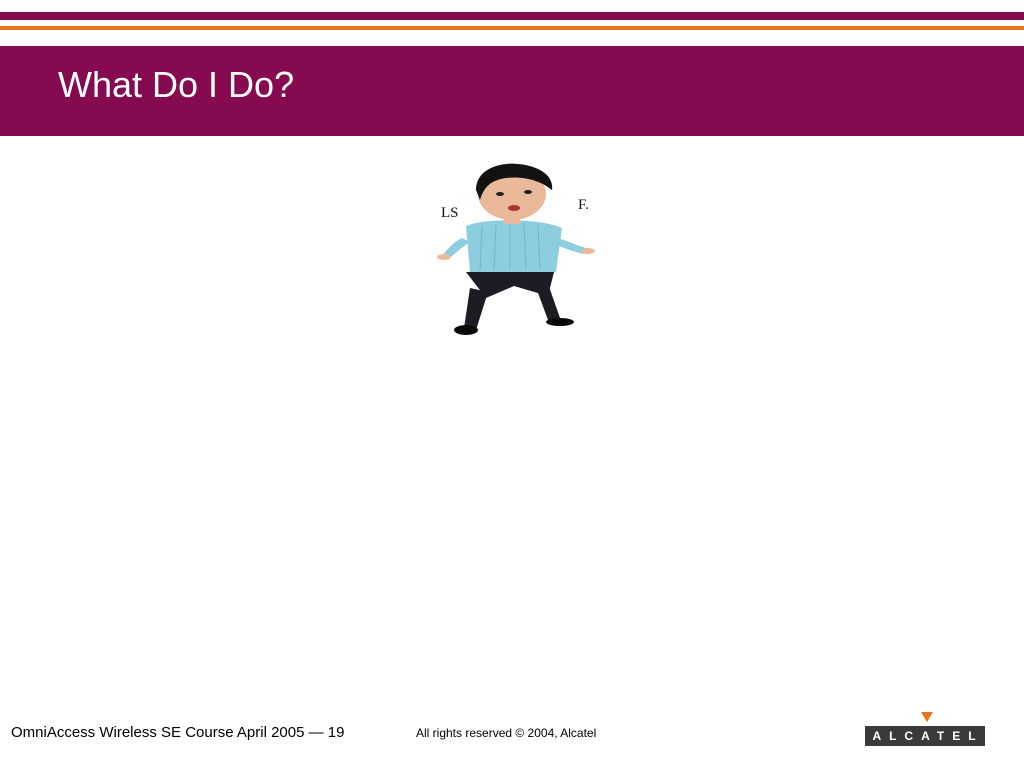 This screenshot has height=768, width=1024. Describe the element at coordinates (516, 249) in the screenshot. I see `shrugging-woman-image` at that location.